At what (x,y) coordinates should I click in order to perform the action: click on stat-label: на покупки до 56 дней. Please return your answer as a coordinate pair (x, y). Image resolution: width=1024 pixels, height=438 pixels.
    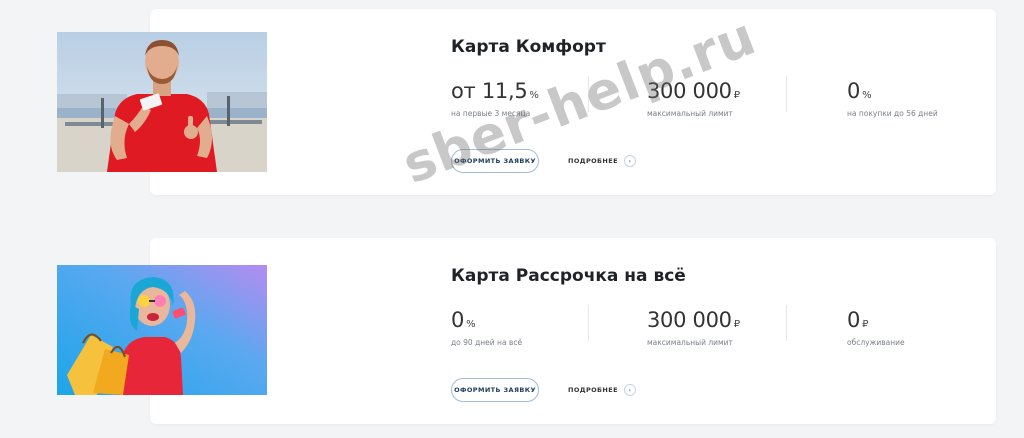
    Looking at the image, I should click on (892, 113).